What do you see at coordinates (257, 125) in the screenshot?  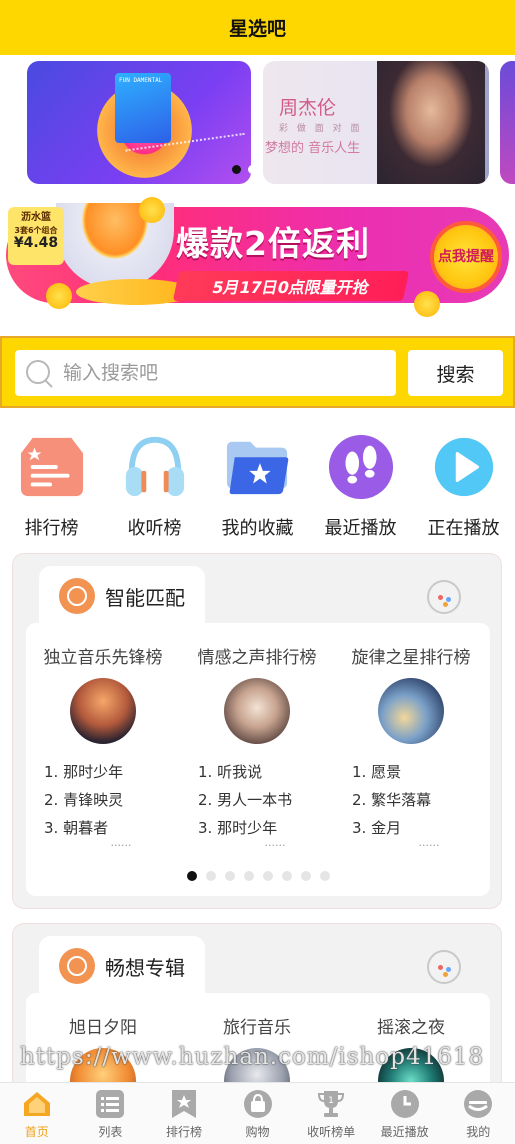 I see `banner-carousel: FUN DAMENTAL 周杰伦 彩 做 面 对 面 梦想的 音乐人生` at bounding box center [257, 125].